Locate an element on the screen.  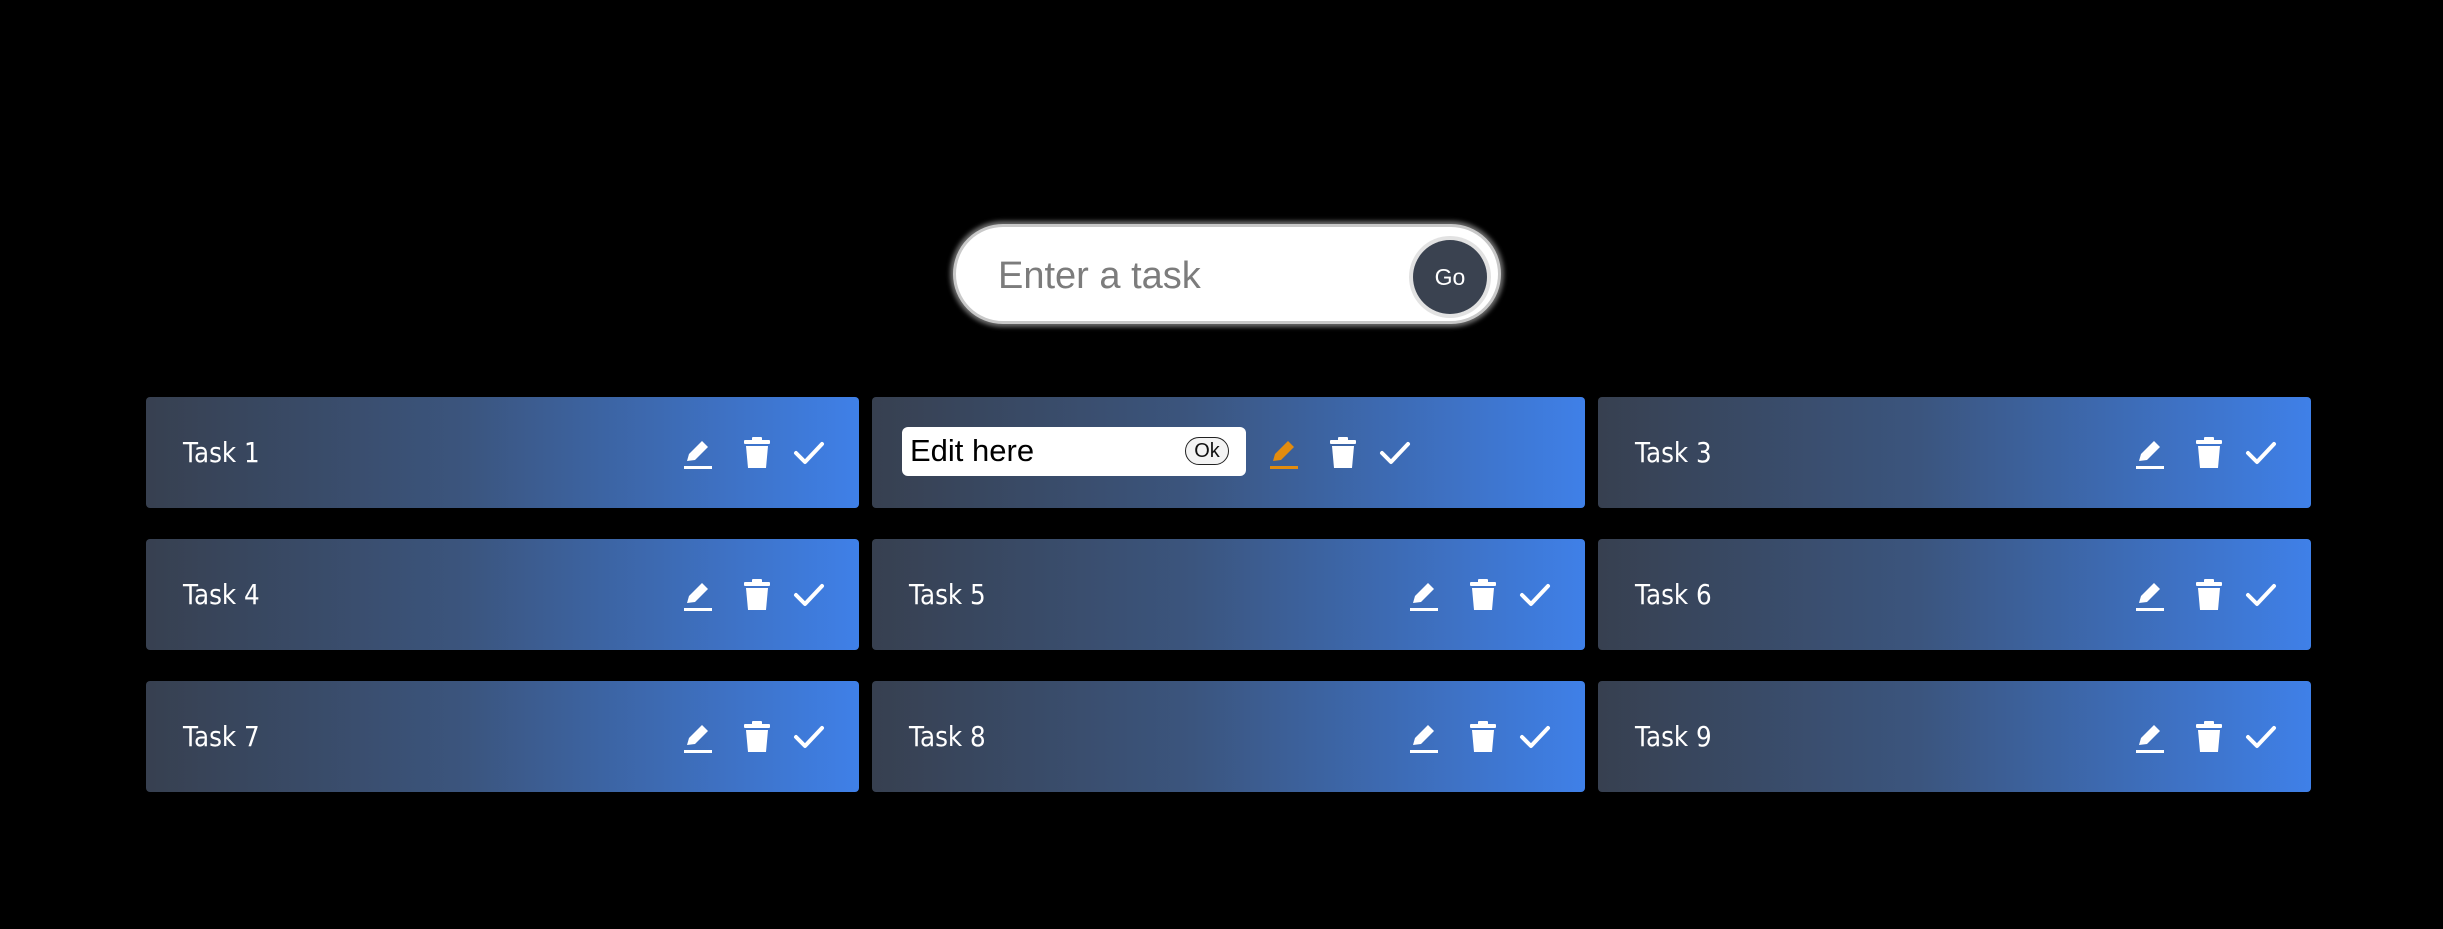
task-label: Task 4 is located at coordinates (221, 594).